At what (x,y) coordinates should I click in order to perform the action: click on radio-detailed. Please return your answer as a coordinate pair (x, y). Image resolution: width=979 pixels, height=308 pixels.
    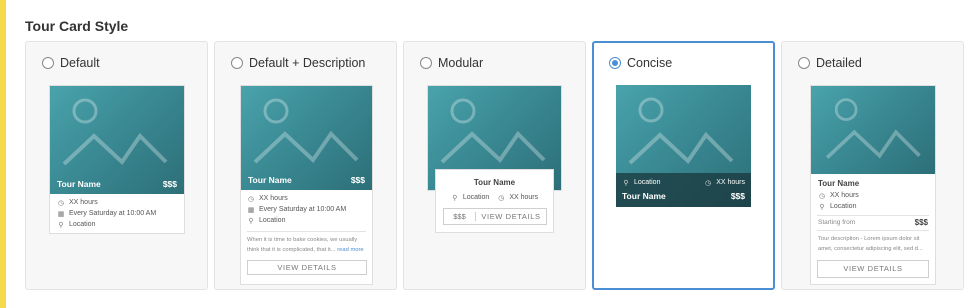
    Looking at the image, I should click on (804, 63).